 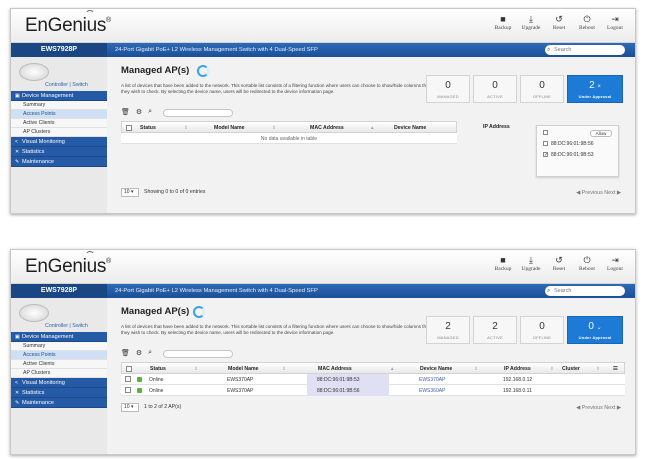 I want to click on popup-select-all, so click(x=547, y=133).